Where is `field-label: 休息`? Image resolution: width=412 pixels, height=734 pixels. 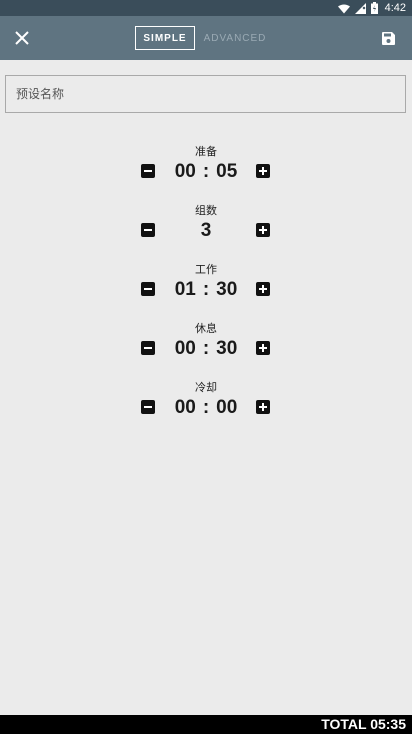 field-label: 休息 is located at coordinates (206, 328).